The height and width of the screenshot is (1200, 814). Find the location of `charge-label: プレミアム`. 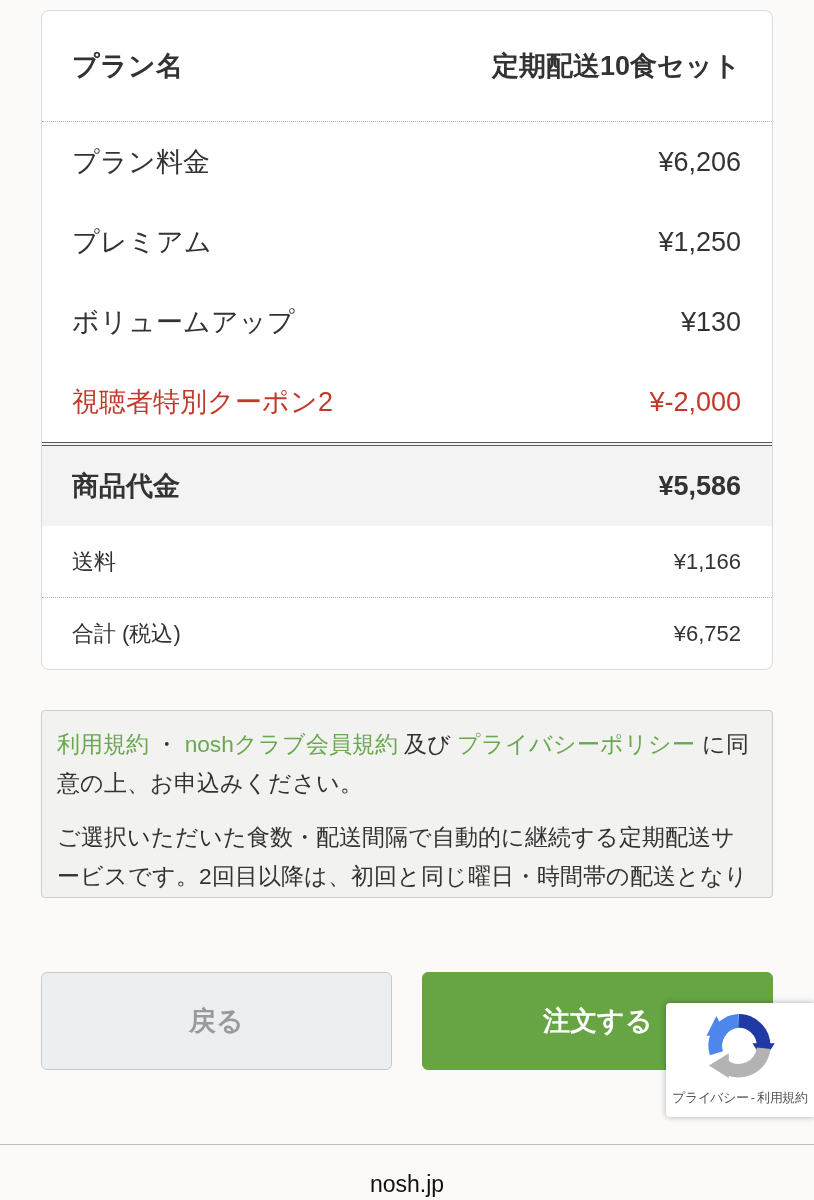

charge-label: プレミアム is located at coordinates (142, 242).